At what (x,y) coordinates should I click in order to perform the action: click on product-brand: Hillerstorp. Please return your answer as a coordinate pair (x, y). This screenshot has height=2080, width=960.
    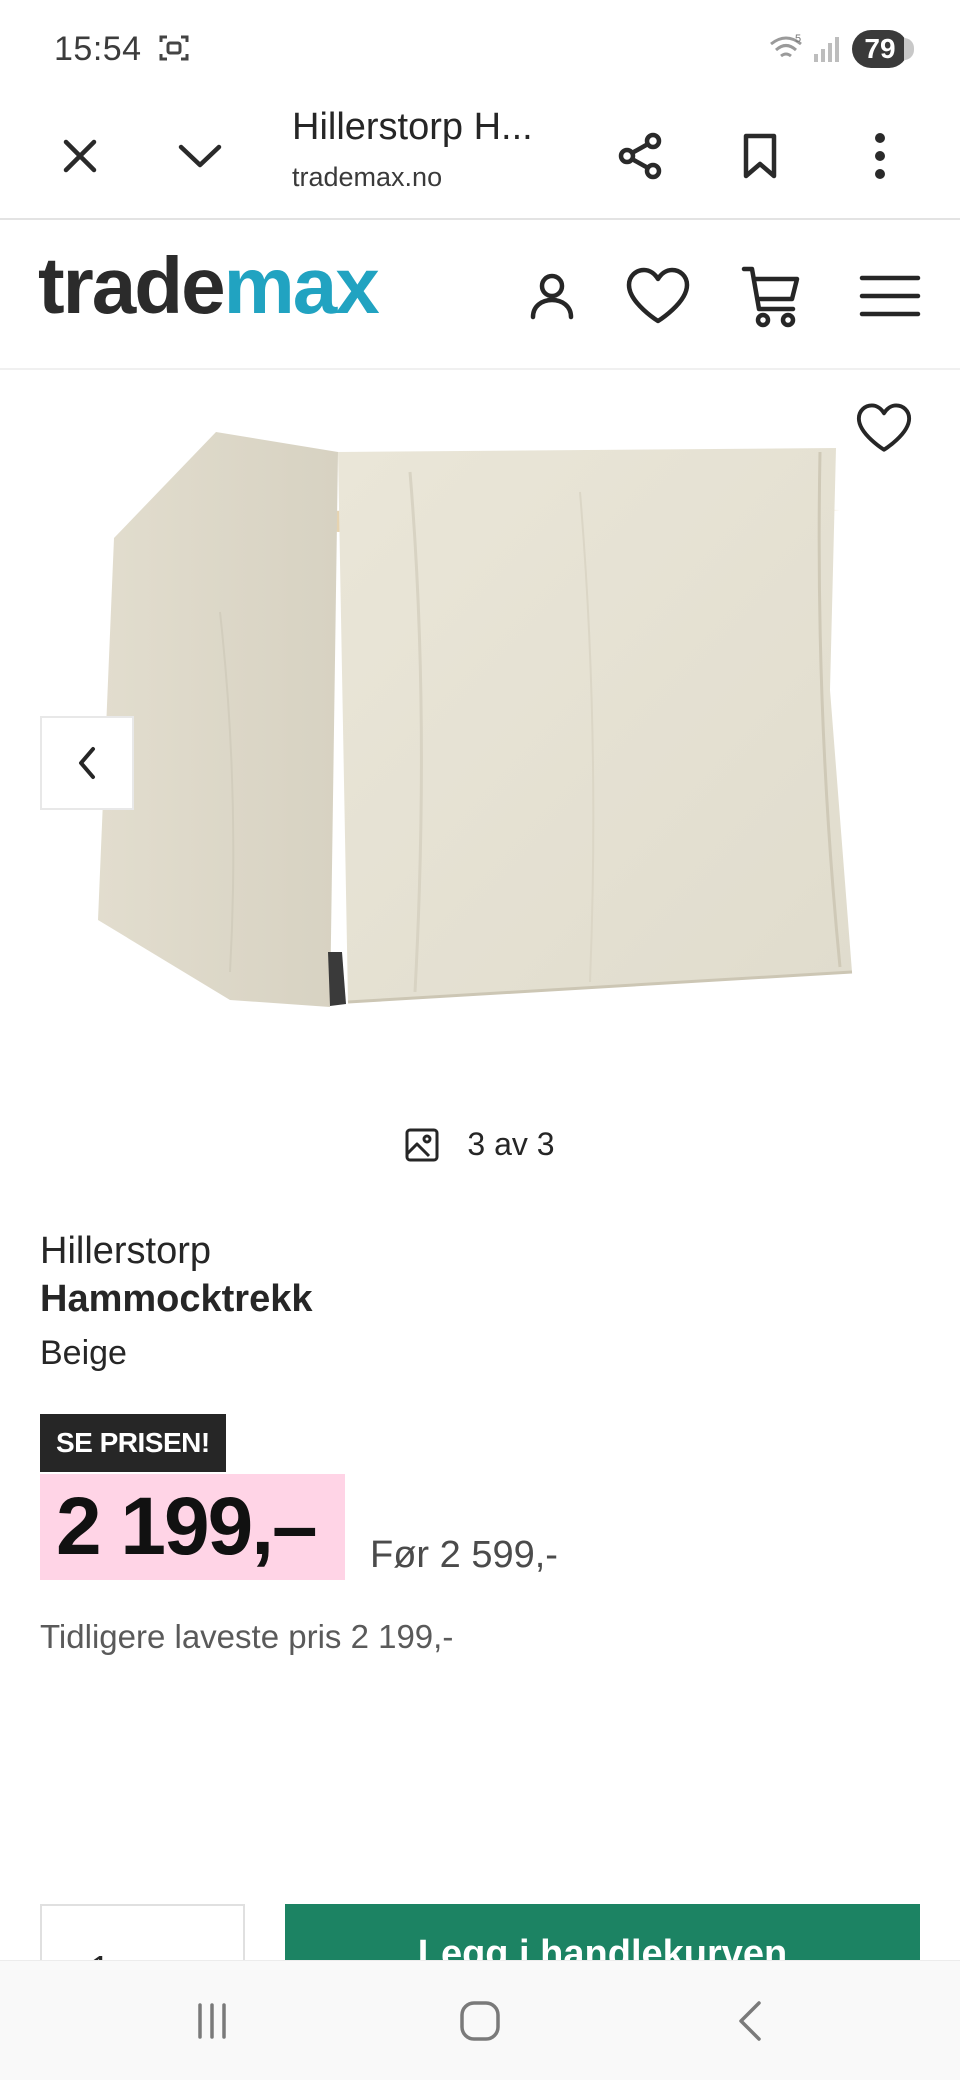
    Looking at the image, I should click on (126, 1251).